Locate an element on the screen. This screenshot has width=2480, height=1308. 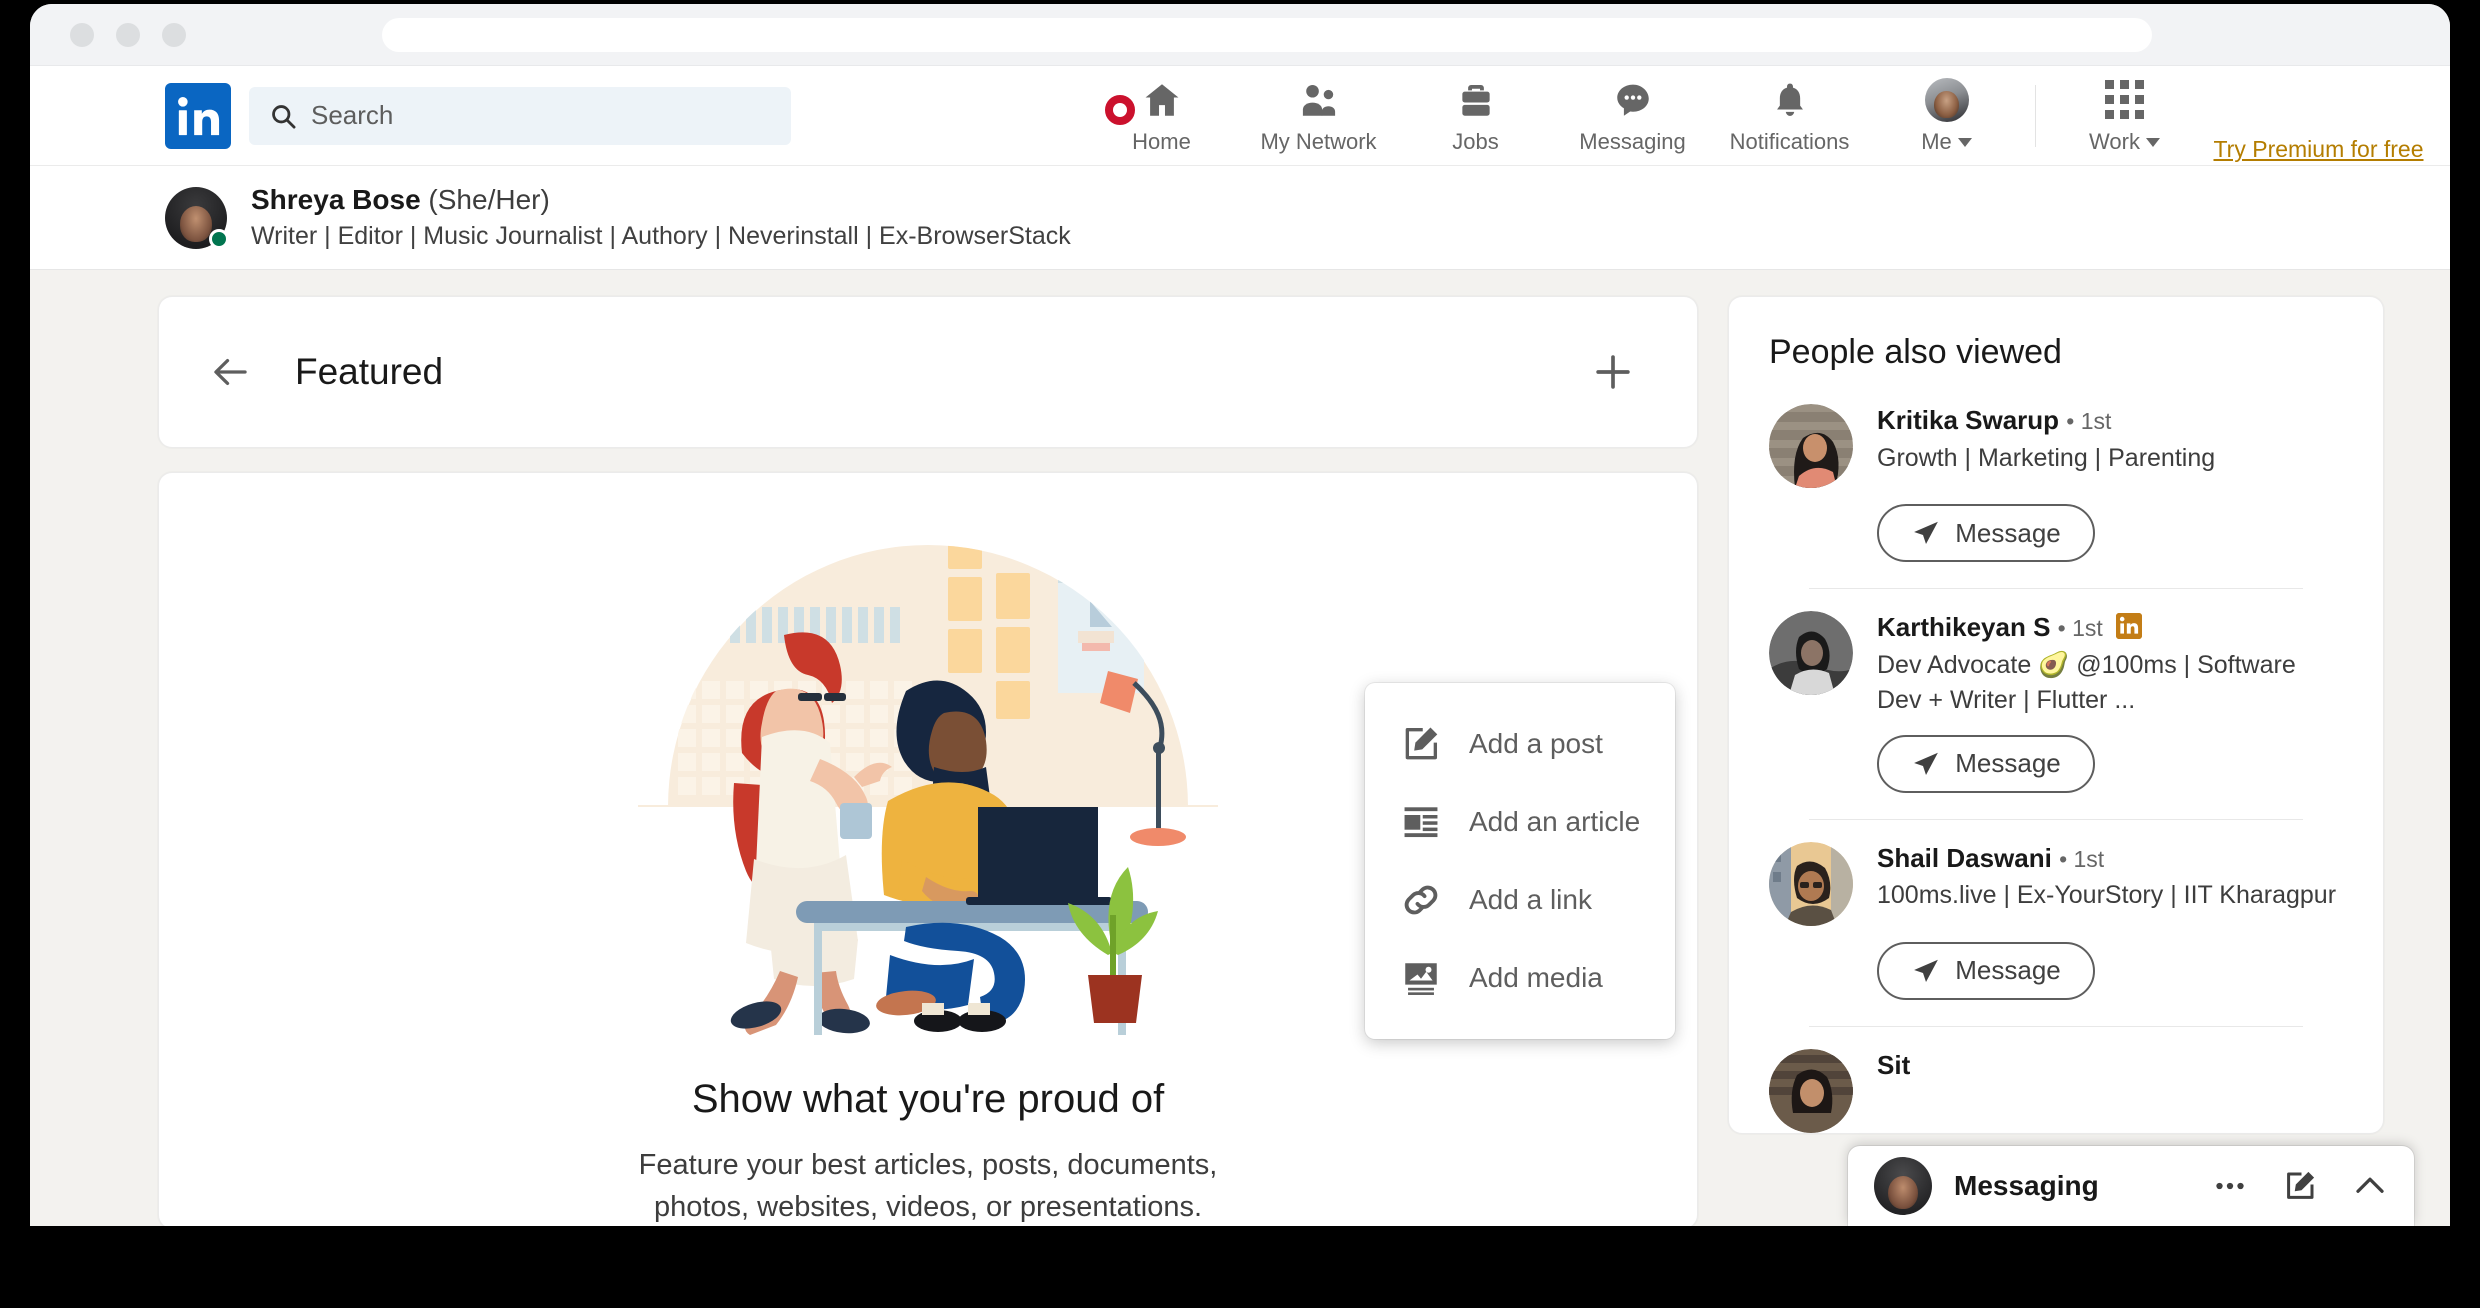
bell-icon is located at coordinates (1790, 100).